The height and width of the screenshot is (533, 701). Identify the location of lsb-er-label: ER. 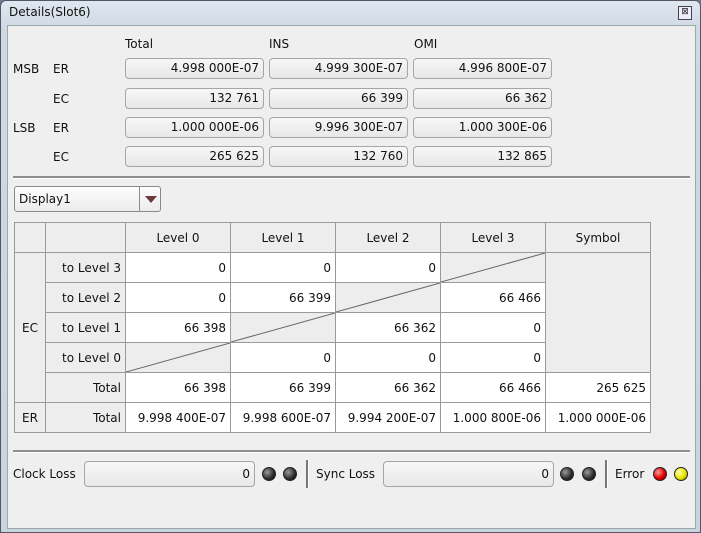
(61, 128).